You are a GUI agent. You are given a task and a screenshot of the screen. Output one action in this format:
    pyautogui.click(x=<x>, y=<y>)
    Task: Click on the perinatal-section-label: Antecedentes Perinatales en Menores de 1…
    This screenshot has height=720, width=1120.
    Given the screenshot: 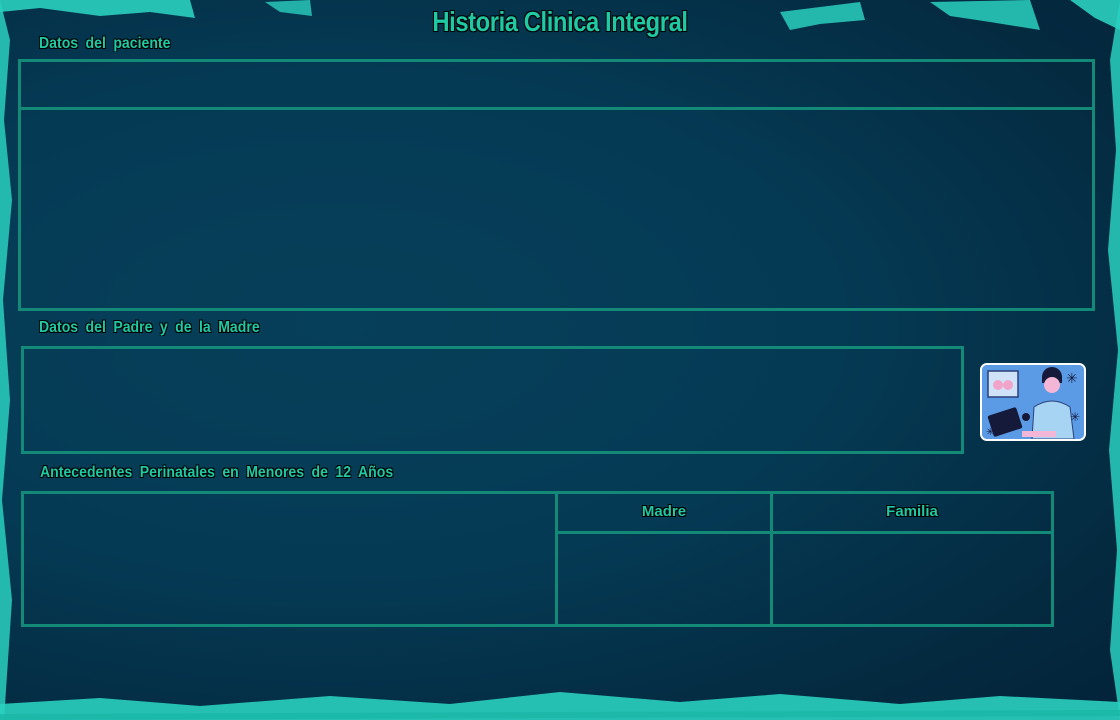 What is the action you would take?
    pyautogui.click(x=217, y=472)
    